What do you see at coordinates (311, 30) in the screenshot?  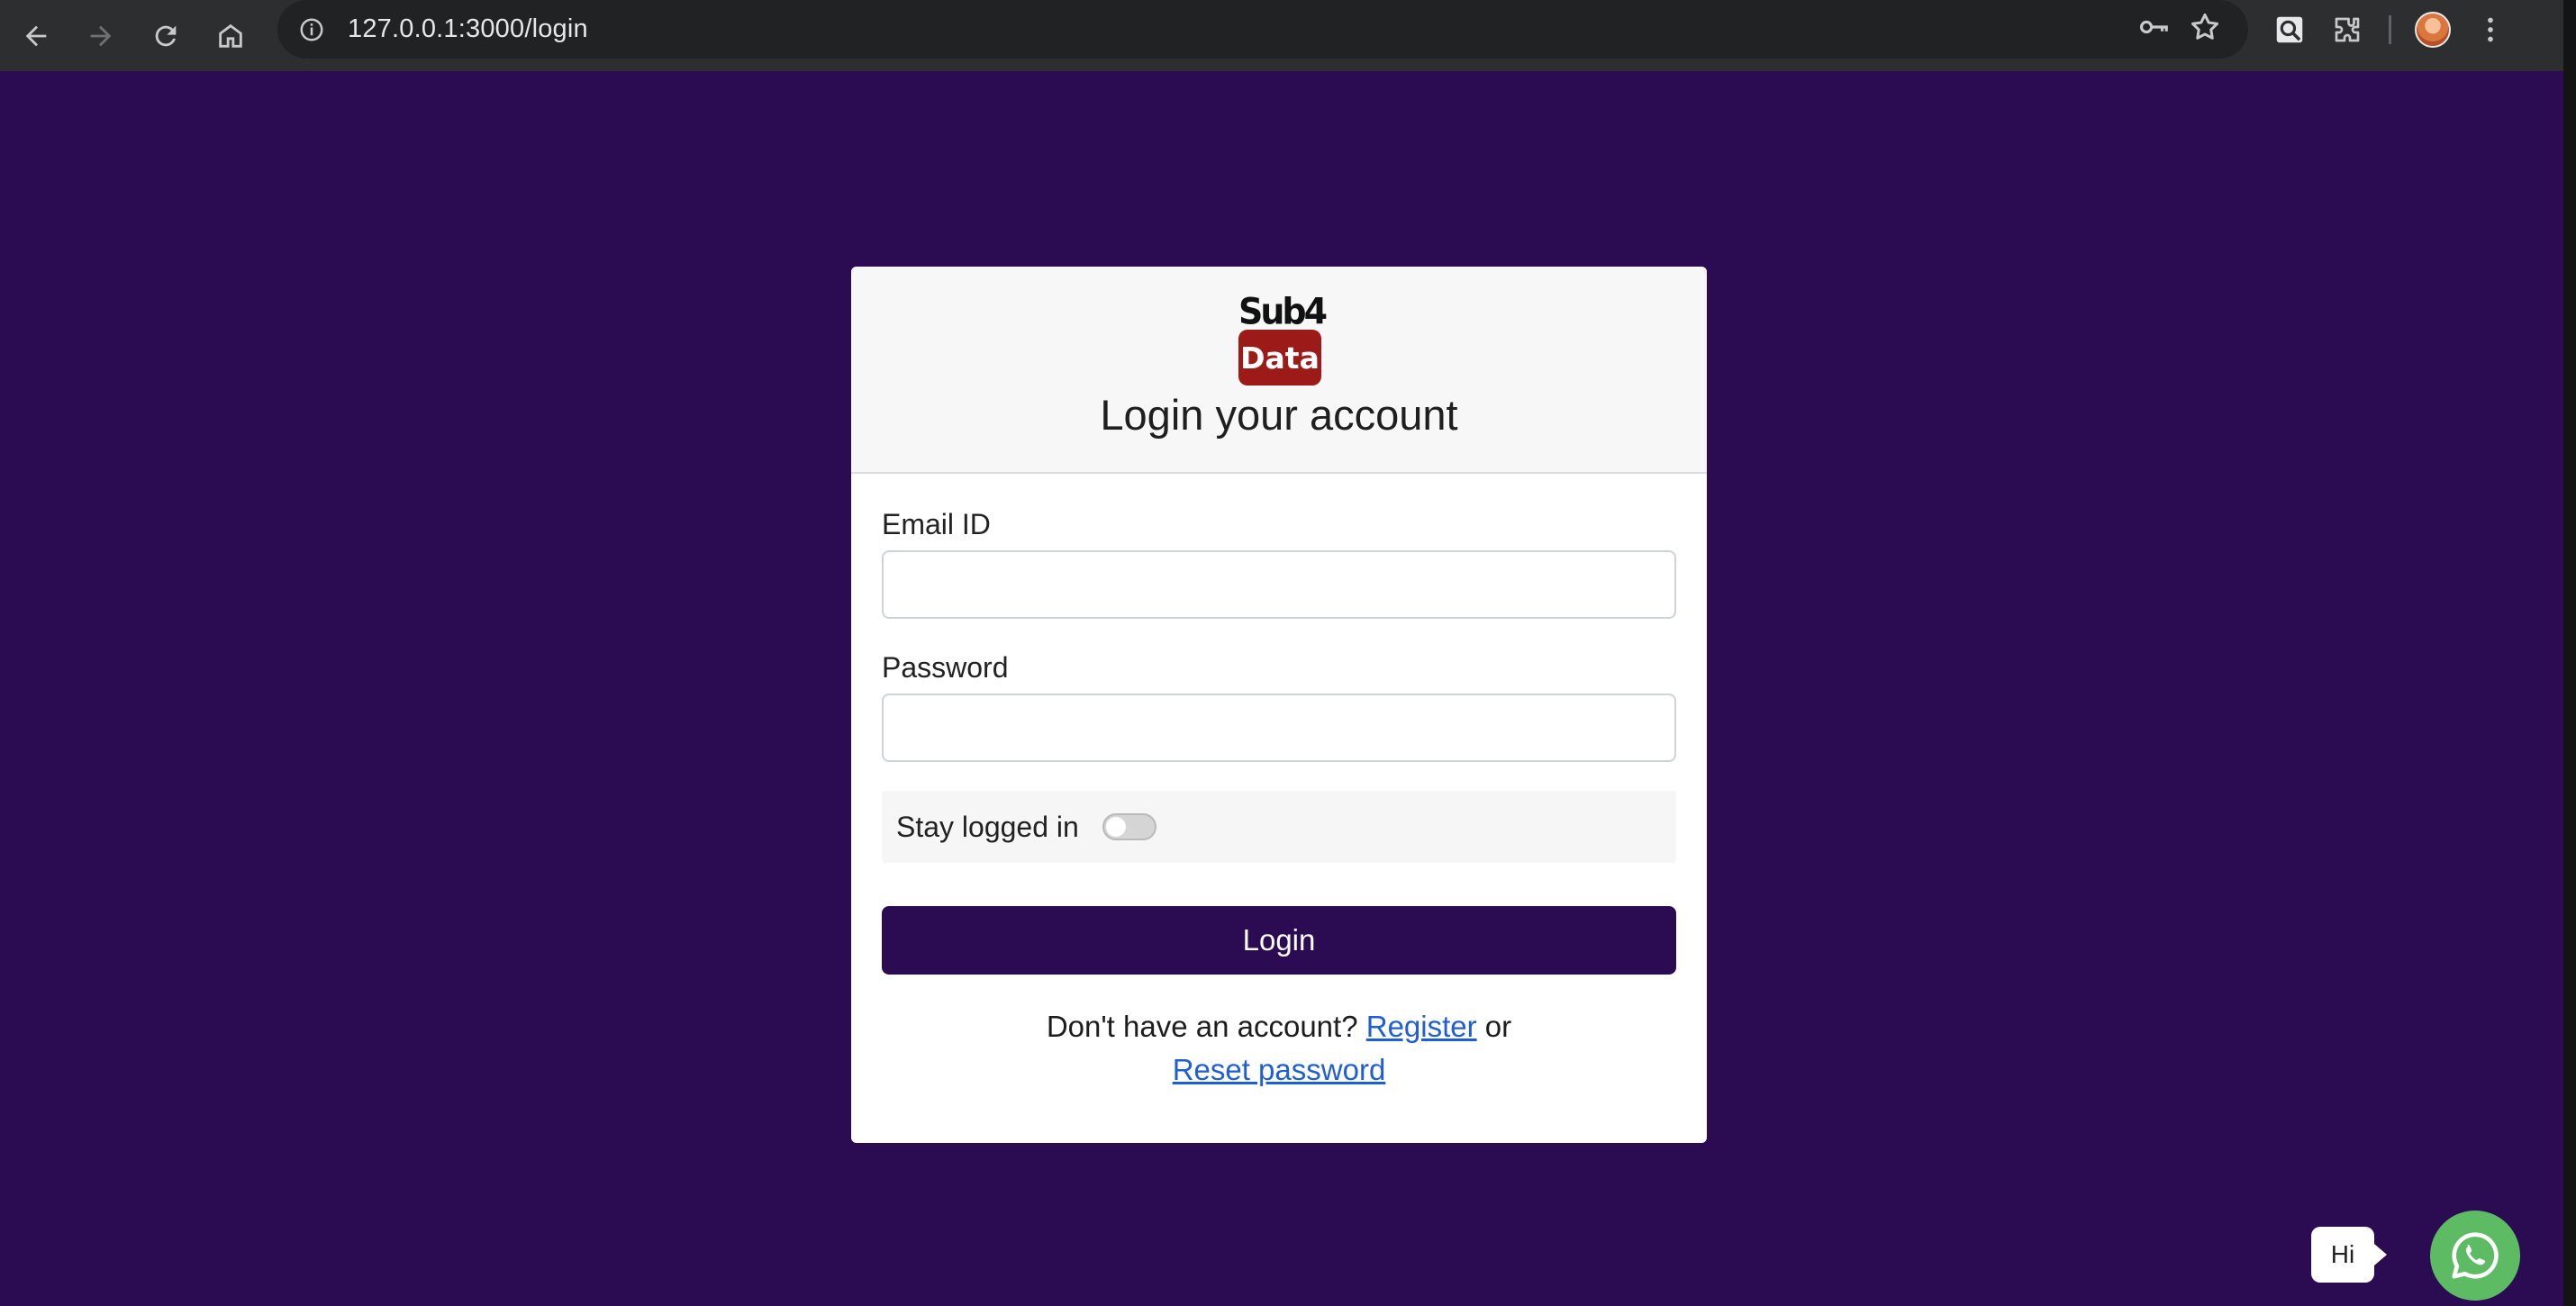 I see `site-info-icon` at bounding box center [311, 30].